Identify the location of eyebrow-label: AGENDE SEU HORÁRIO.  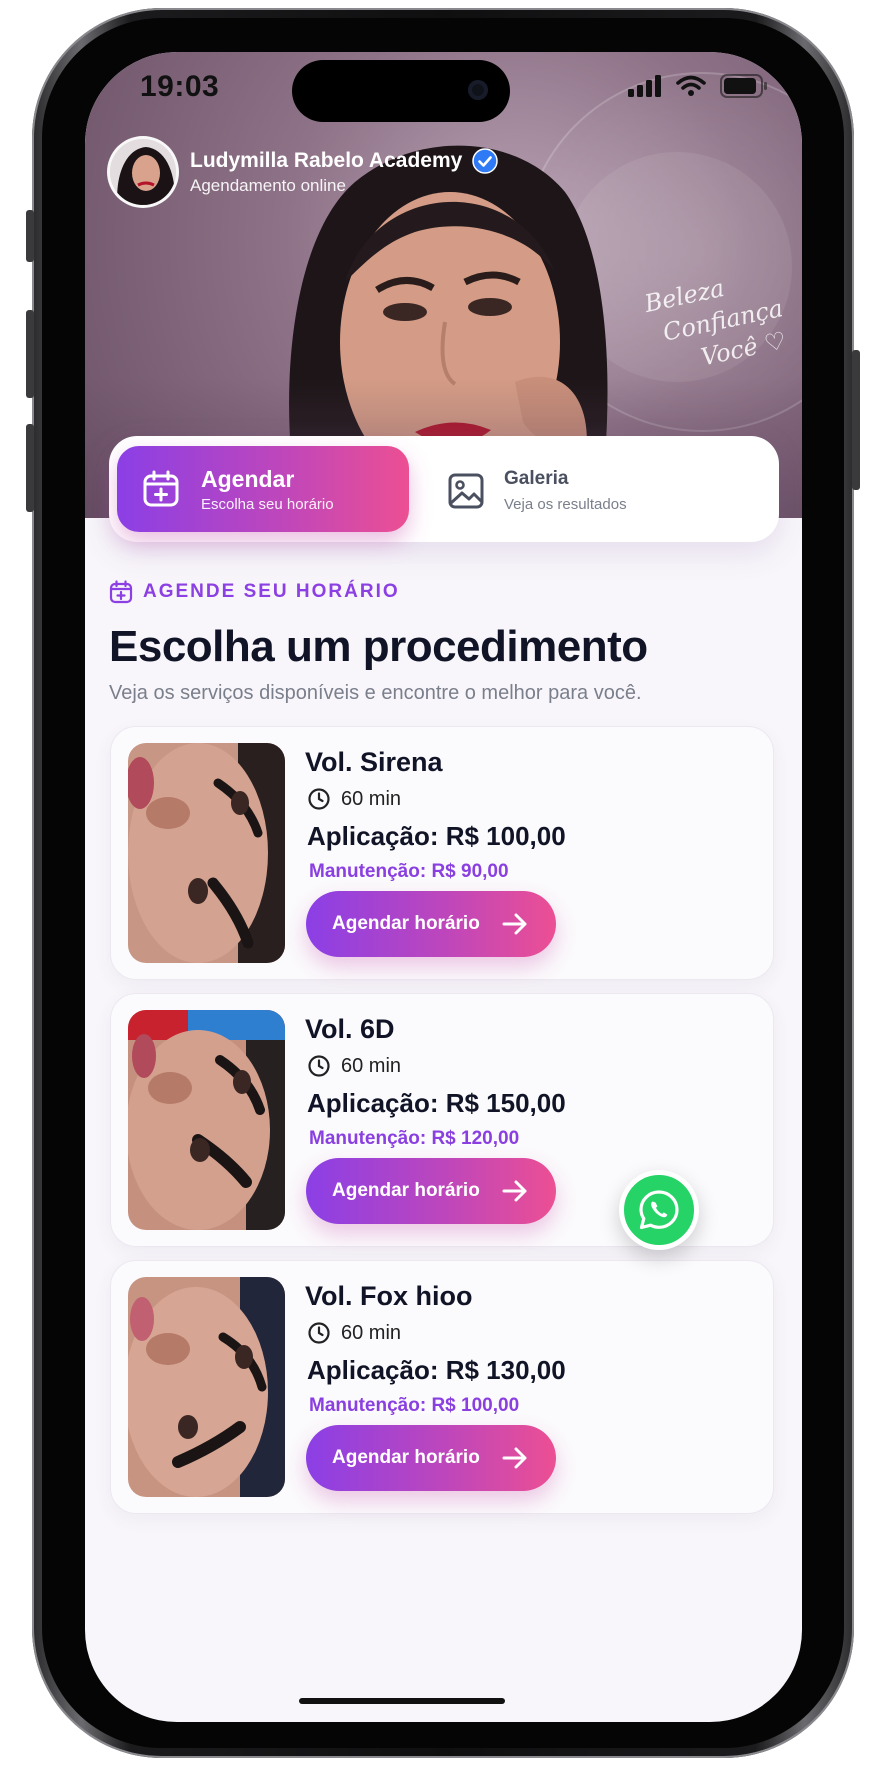
(271, 591).